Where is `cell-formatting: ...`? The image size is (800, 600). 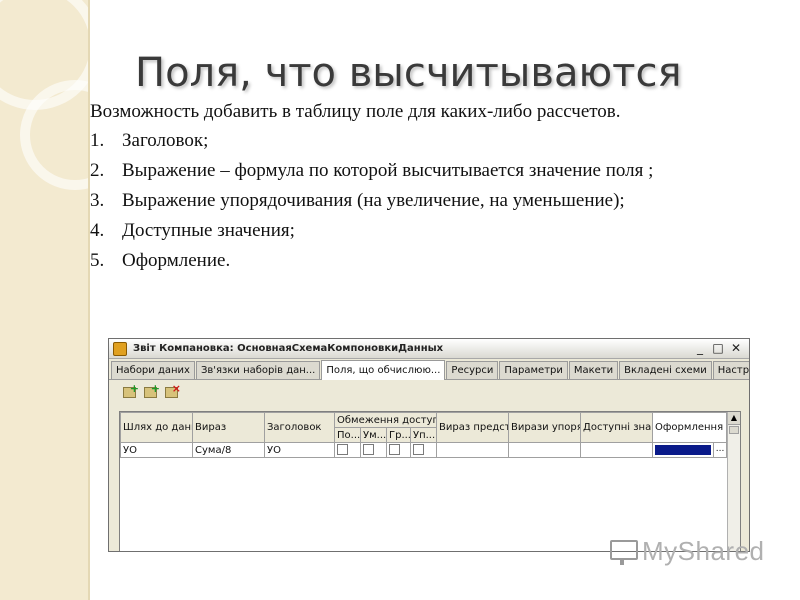
cell-formatting: ... is located at coordinates (690, 450).